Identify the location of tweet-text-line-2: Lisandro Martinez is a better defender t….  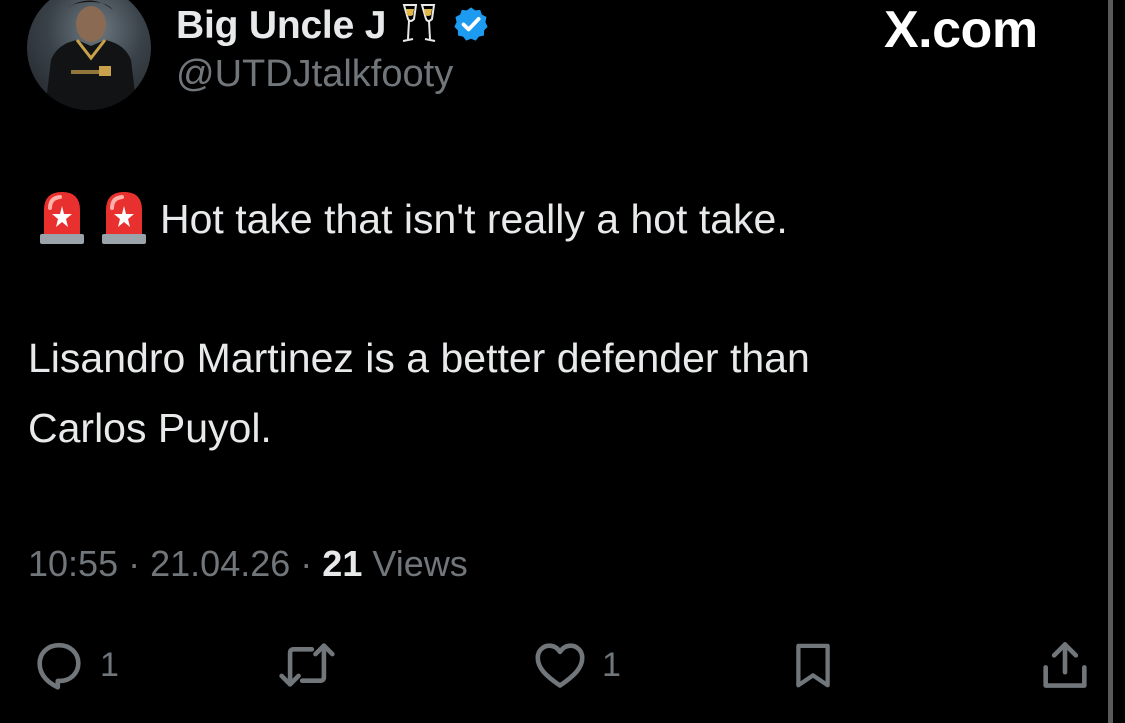
(419, 358).